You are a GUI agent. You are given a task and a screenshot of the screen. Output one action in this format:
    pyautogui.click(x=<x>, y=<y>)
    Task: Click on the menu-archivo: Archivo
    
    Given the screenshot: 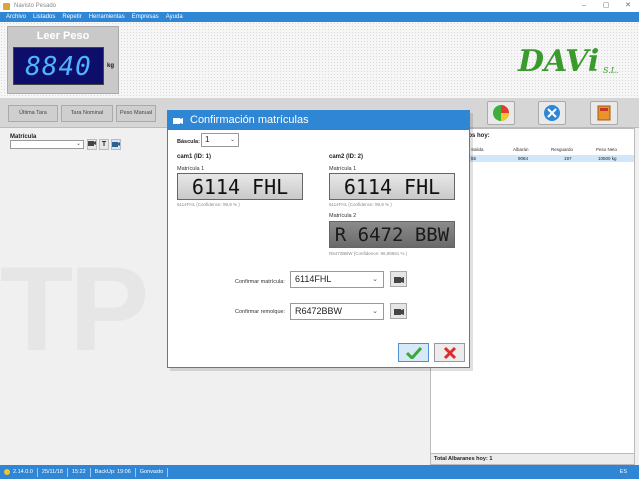 What is the action you would take?
    pyautogui.click(x=16, y=17)
    